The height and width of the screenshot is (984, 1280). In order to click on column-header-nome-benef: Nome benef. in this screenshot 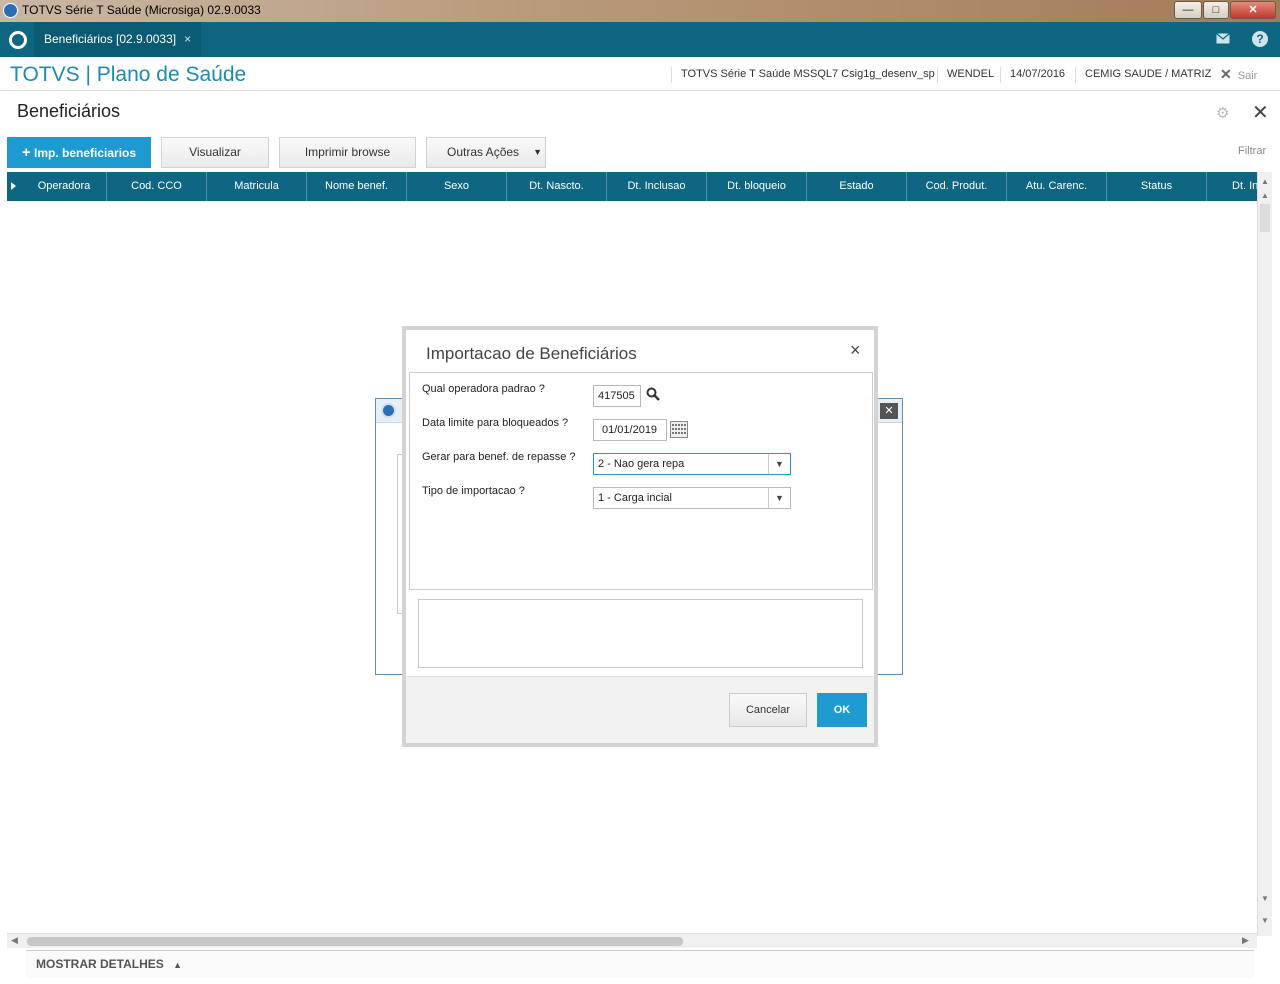, I will do `click(356, 186)`.